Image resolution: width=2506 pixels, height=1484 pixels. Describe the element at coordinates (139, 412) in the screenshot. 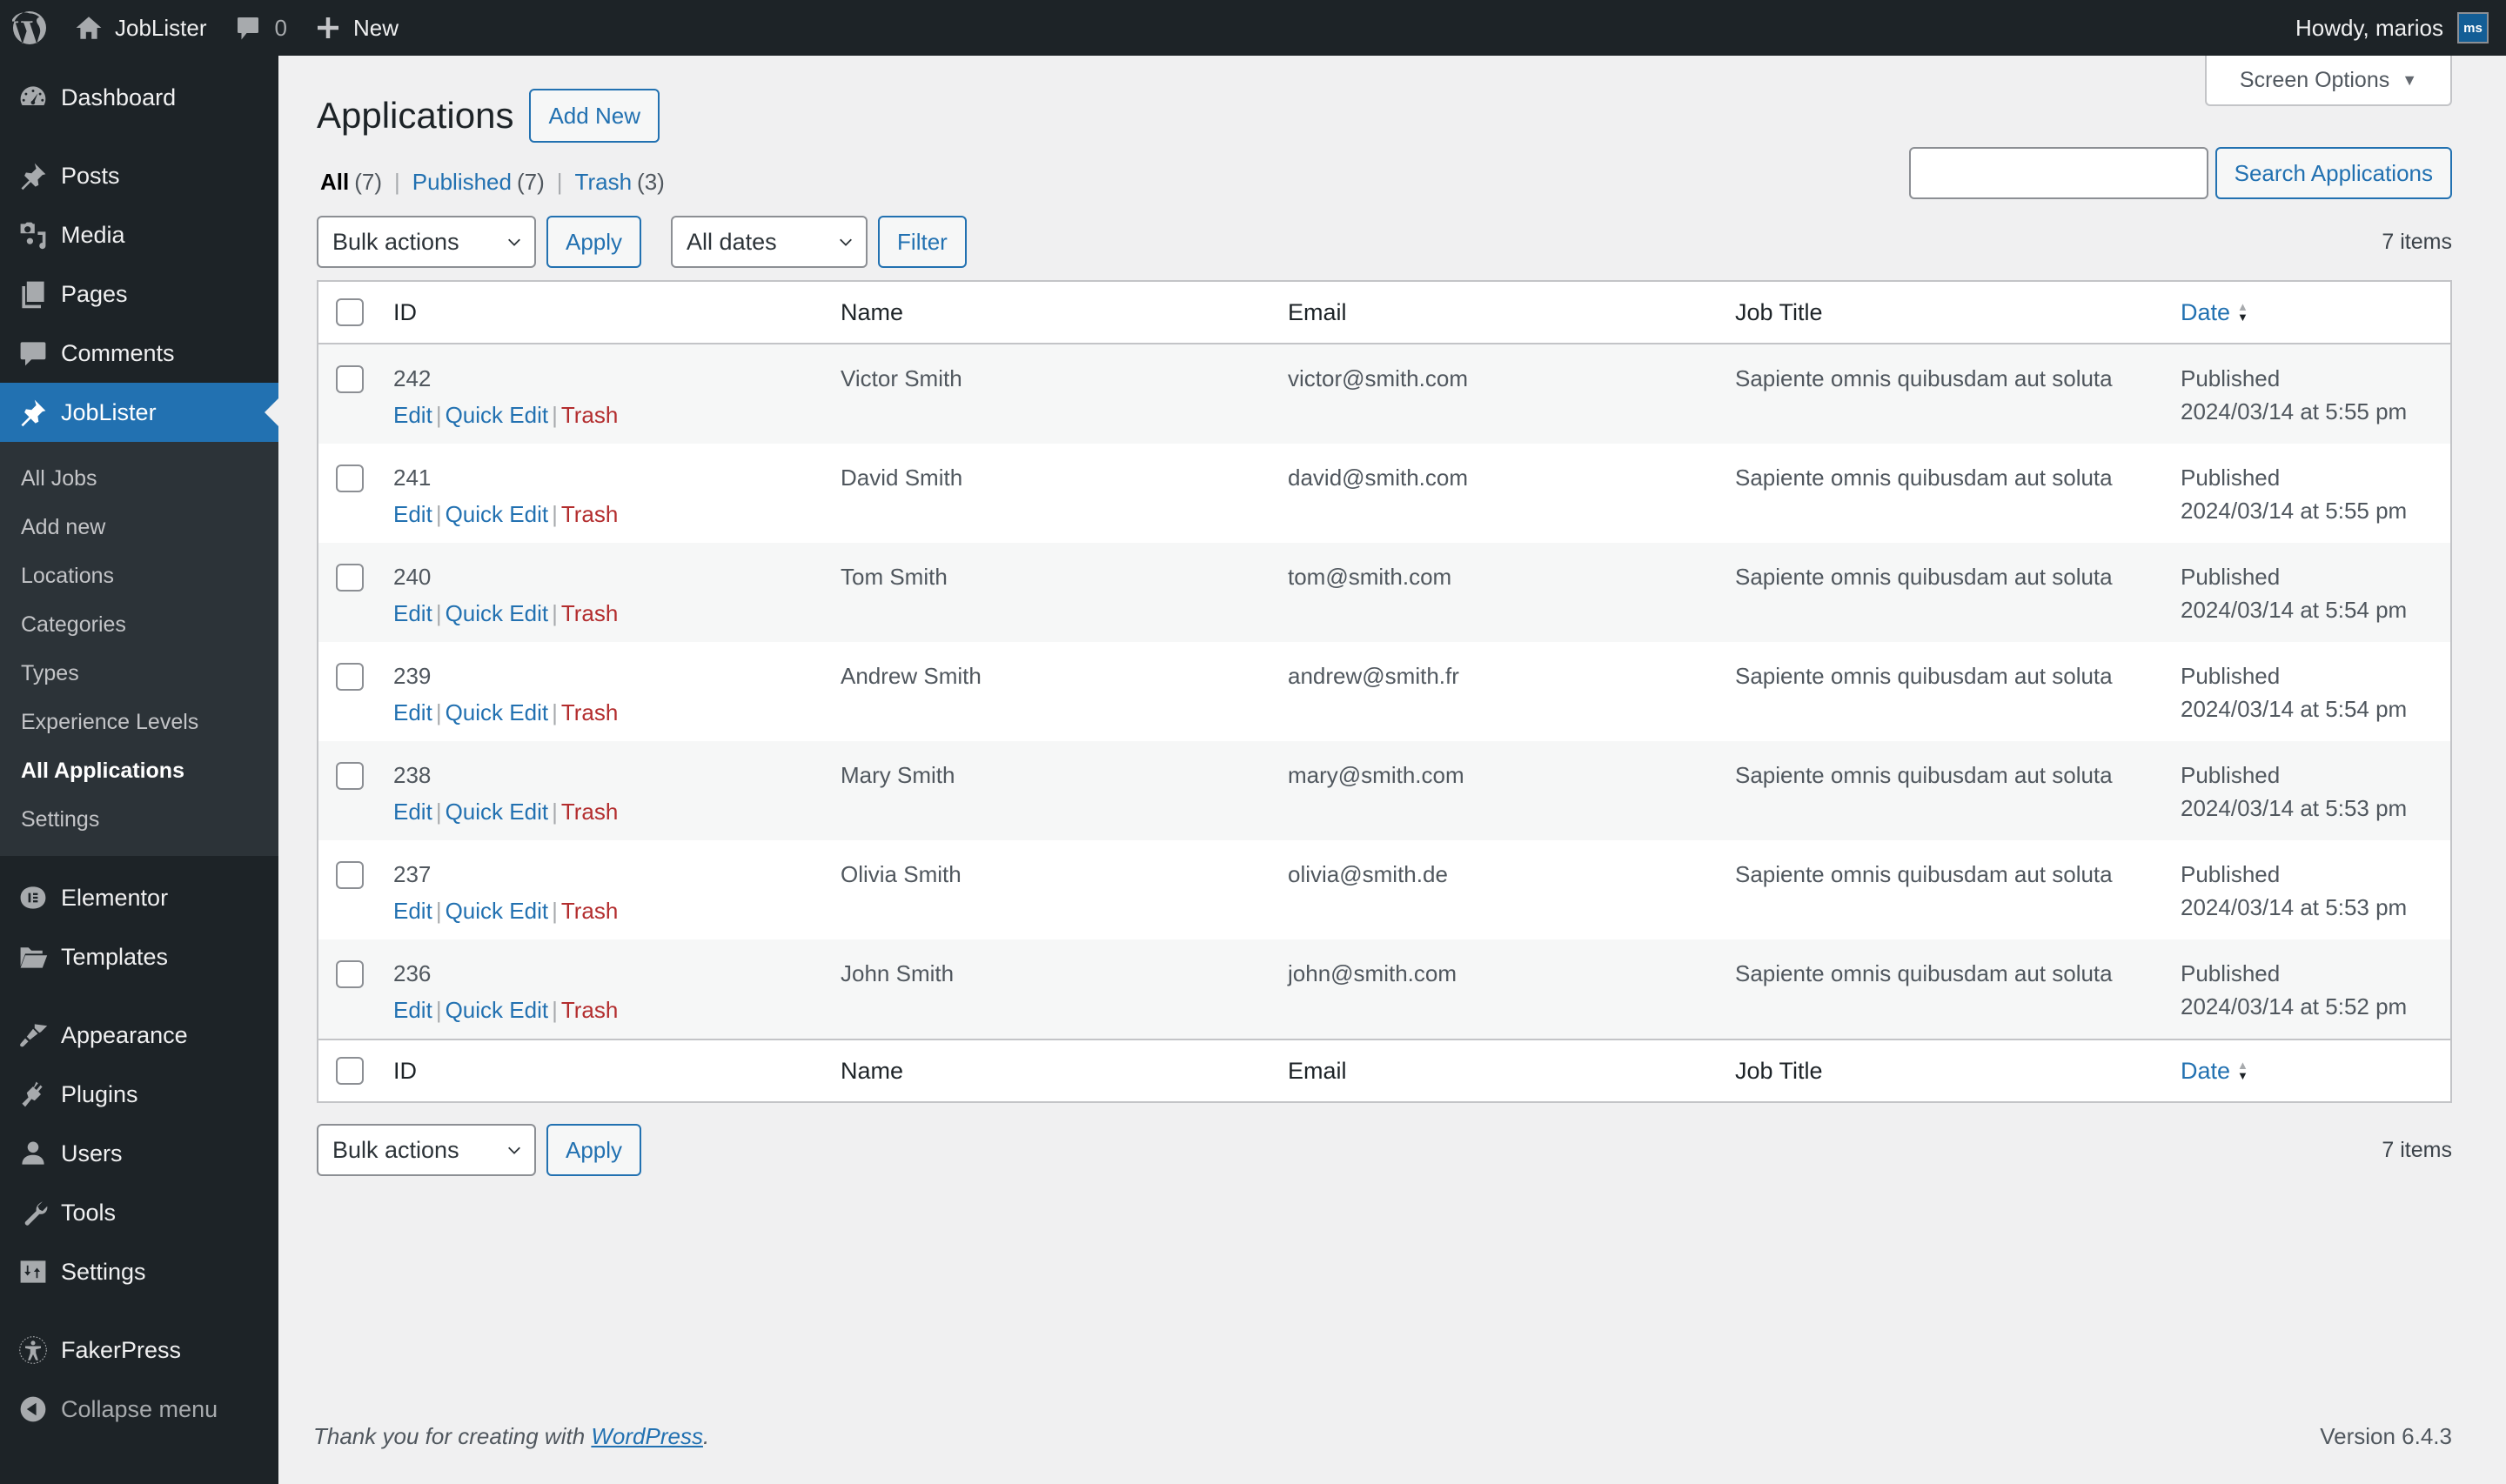

I see `sidebar-item-joblister: JobLister` at that location.